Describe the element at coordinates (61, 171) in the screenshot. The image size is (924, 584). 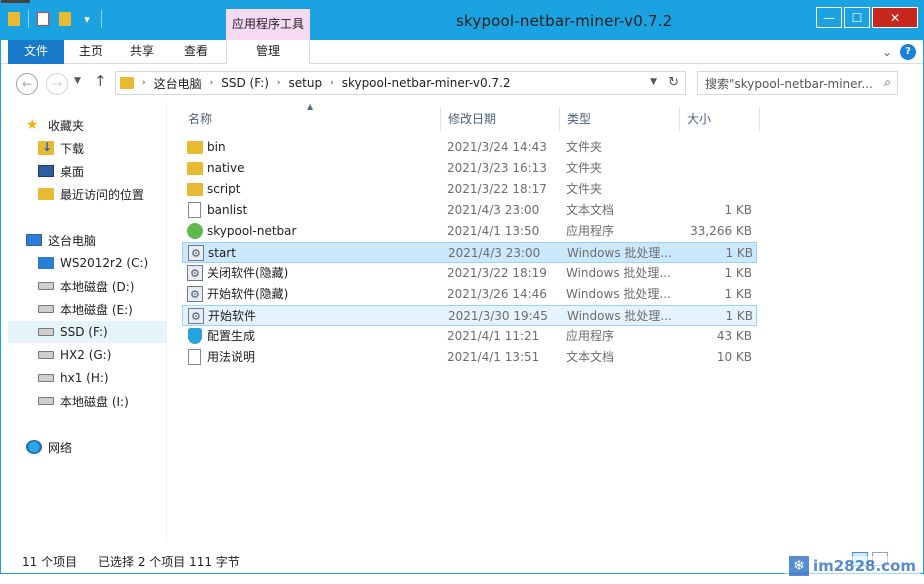
I see `nav-desktop: 桌面` at that location.